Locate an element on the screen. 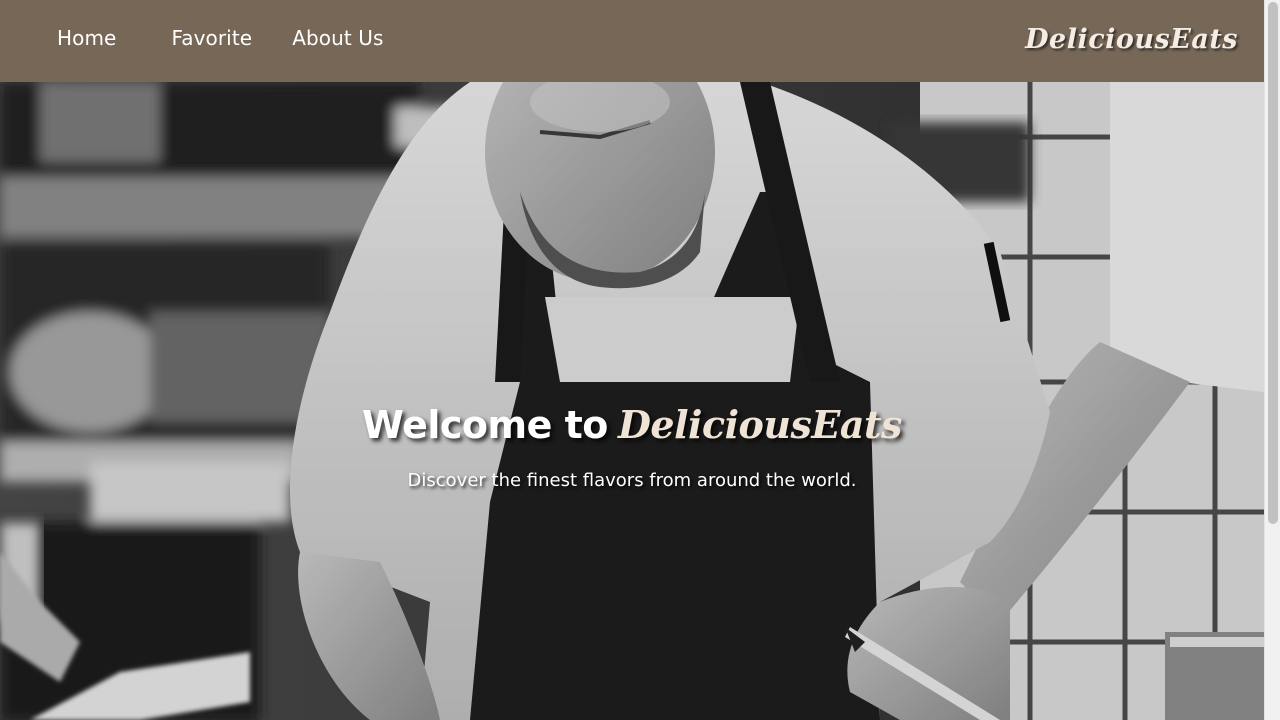 Image resolution: width=1280 pixels, height=720 pixels. hero-title-brand: DeliciousEats is located at coordinates (759, 424).